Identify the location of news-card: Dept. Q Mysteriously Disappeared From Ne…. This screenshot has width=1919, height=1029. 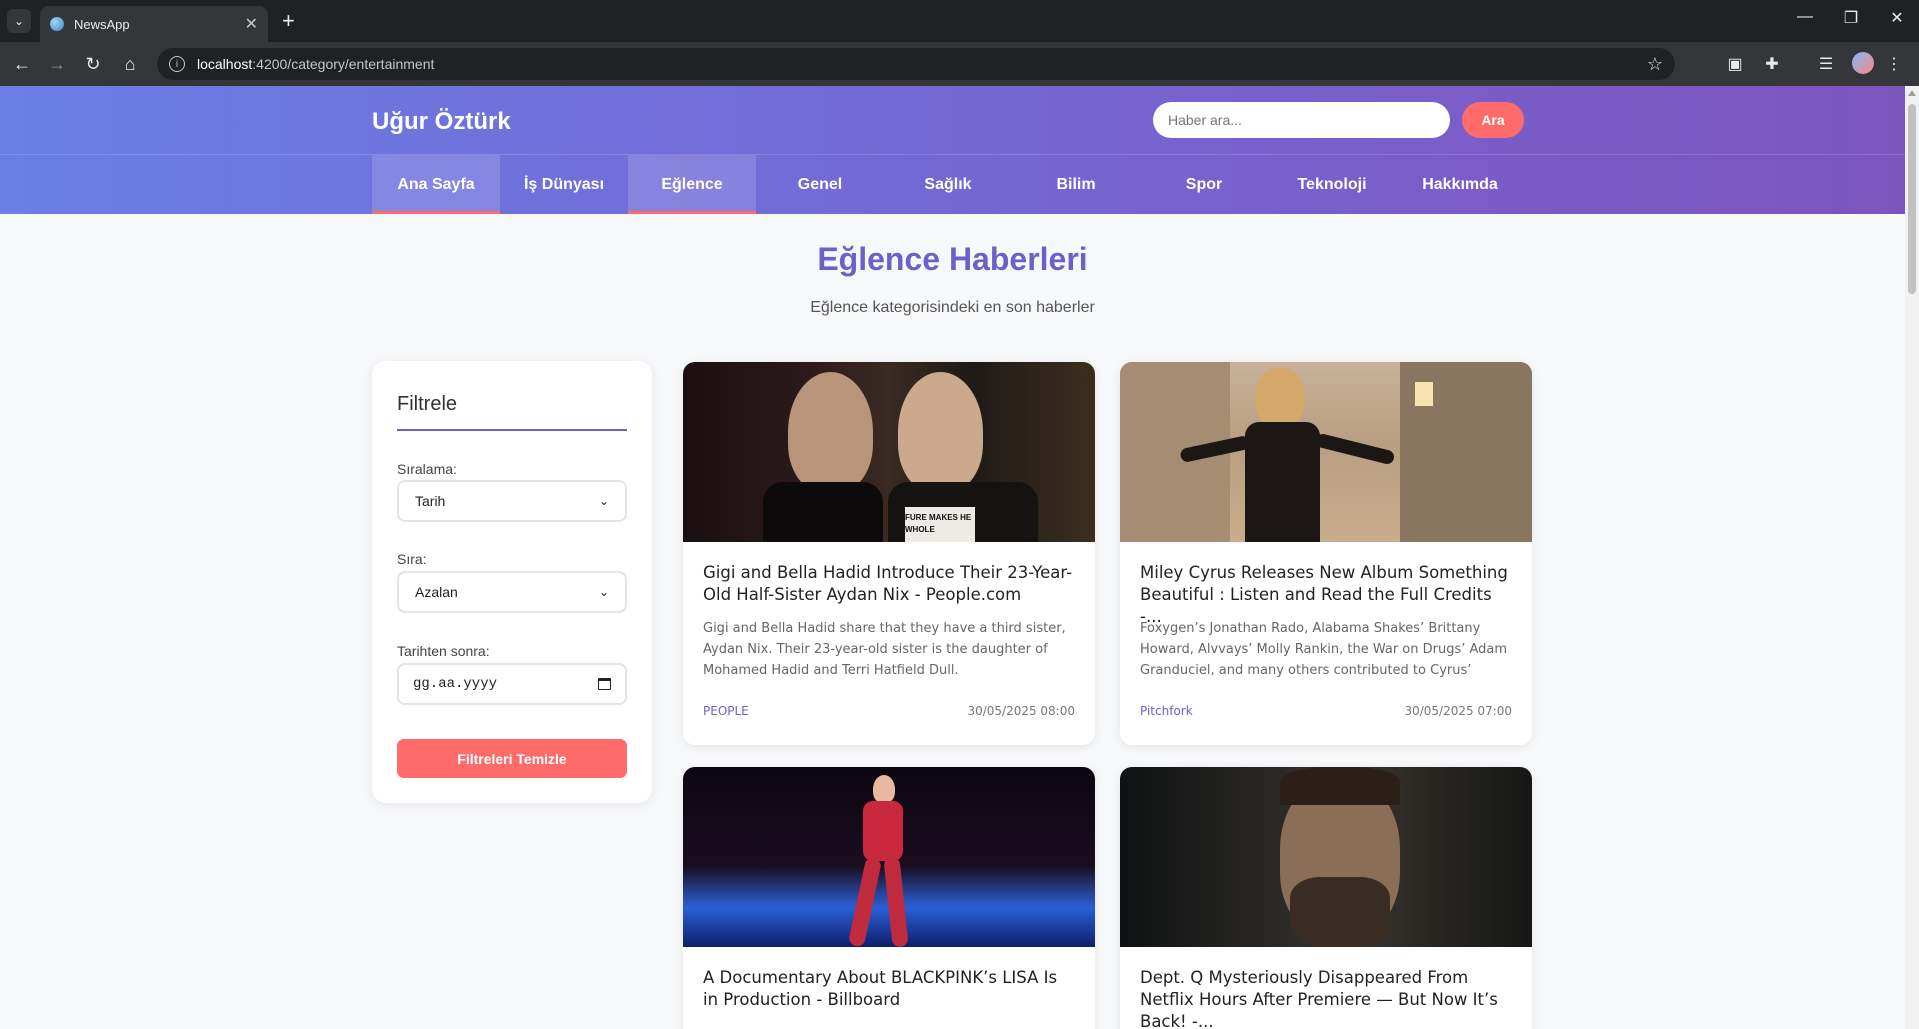
(1326, 898).